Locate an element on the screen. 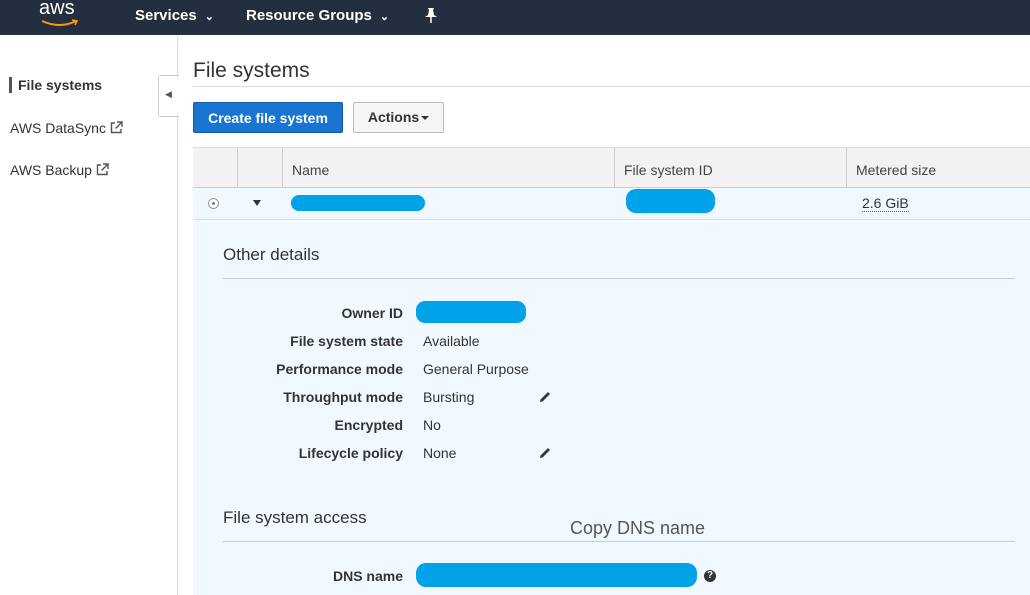 The image size is (1030, 595). lifecycle-policy-value: None is located at coordinates (440, 453).